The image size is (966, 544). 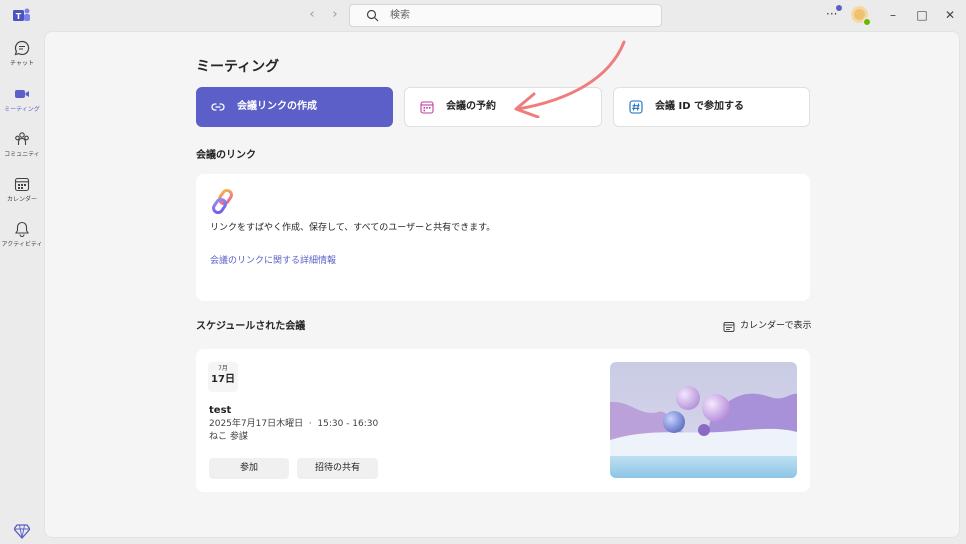 What do you see at coordinates (22, 287) in the screenshot?
I see `left-rail: チャット ミーティング コミュニティ カレンダー アクティビティ` at bounding box center [22, 287].